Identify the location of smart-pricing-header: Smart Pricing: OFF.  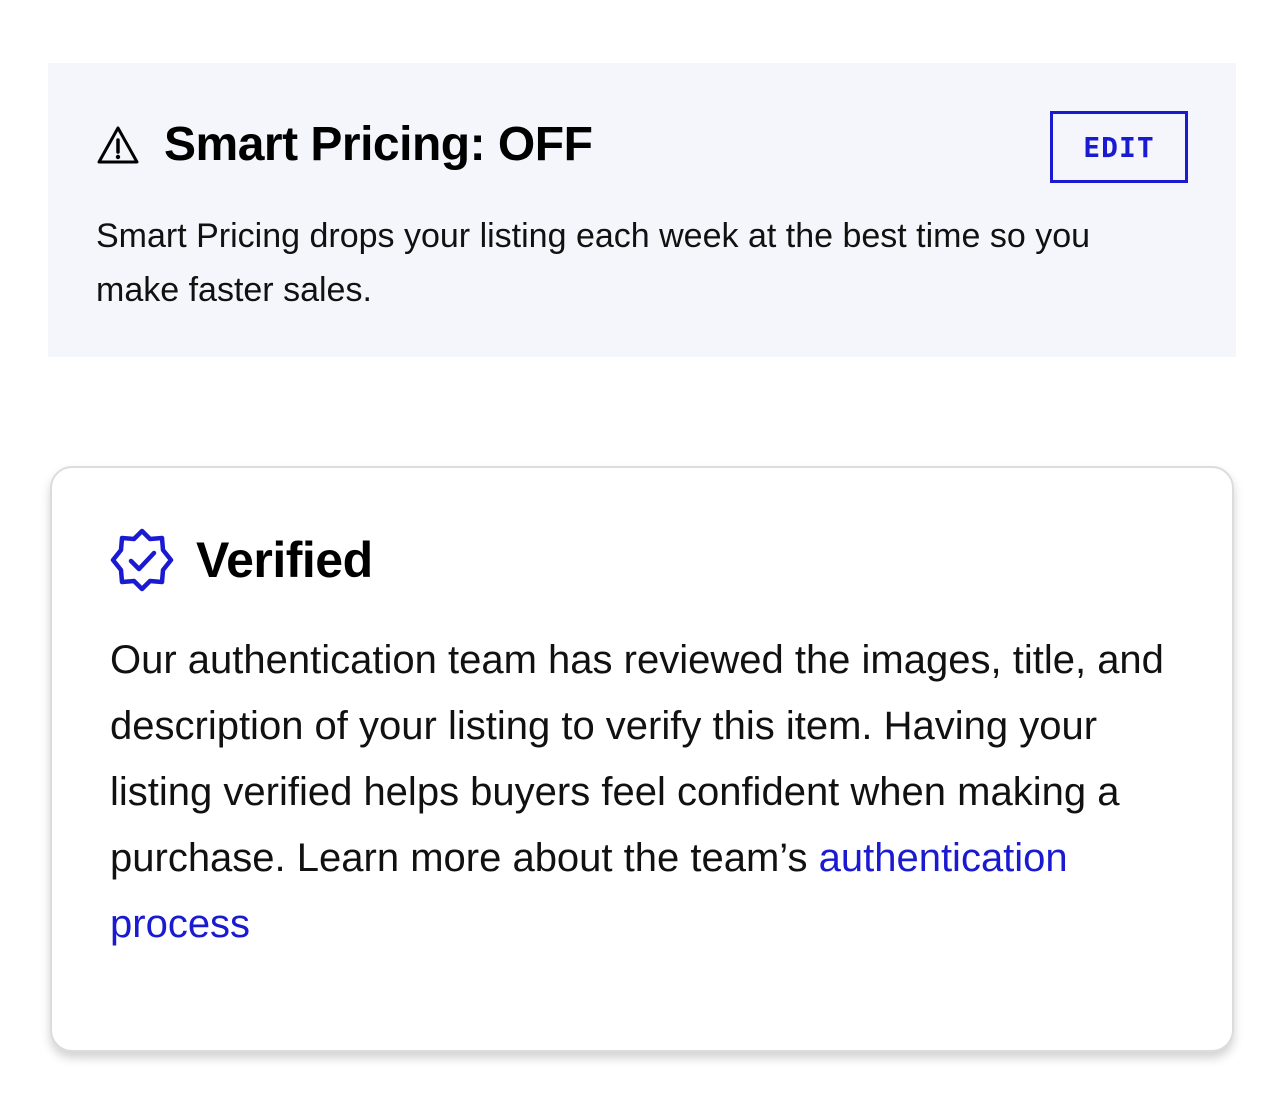
(344, 145).